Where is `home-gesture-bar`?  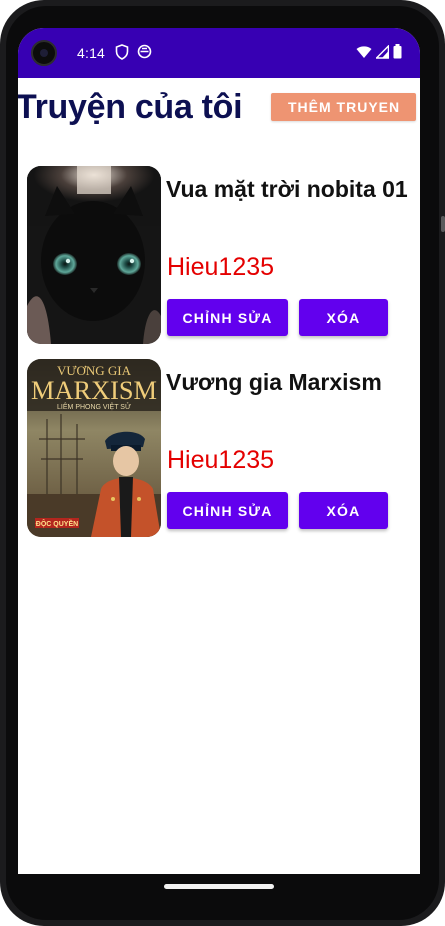 home-gesture-bar is located at coordinates (219, 886).